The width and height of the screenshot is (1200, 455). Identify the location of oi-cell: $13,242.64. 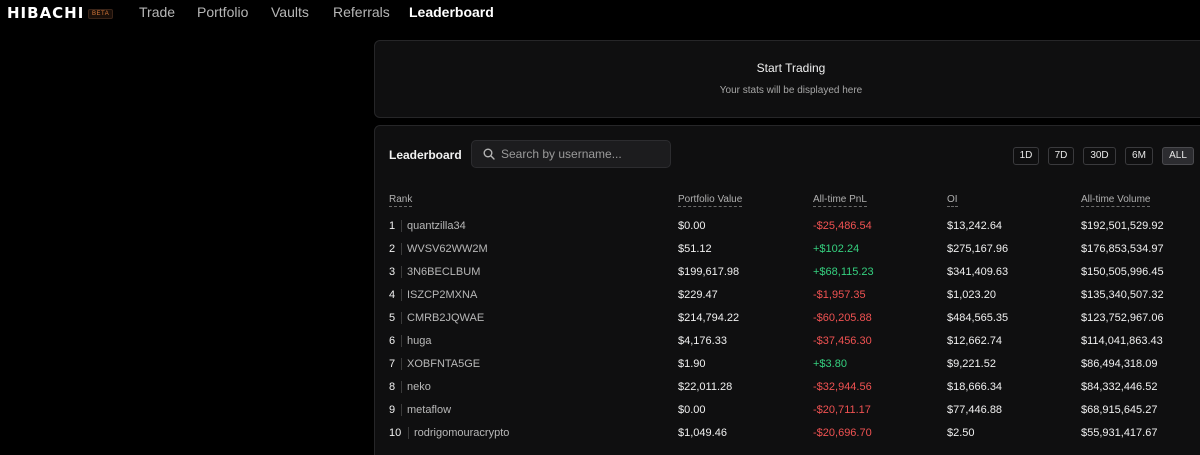
(975, 226).